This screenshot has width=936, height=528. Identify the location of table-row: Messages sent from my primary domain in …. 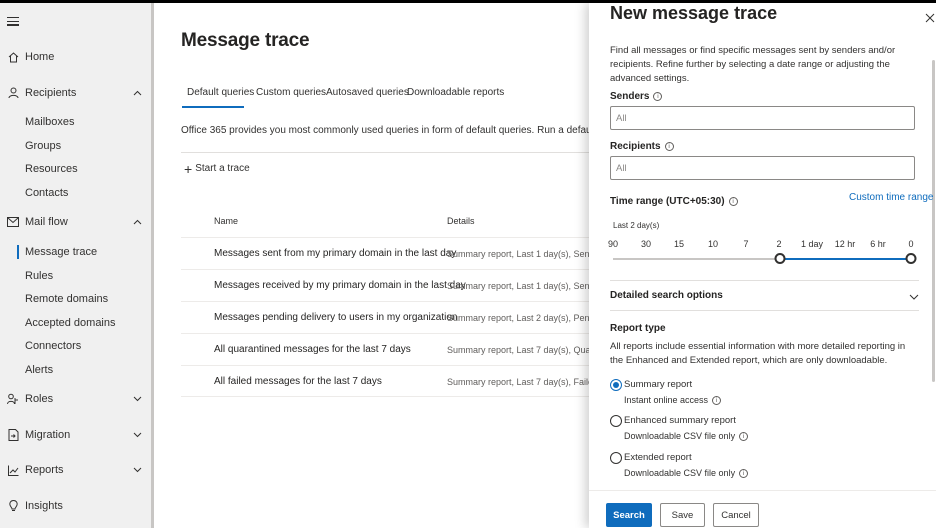
(386, 253).